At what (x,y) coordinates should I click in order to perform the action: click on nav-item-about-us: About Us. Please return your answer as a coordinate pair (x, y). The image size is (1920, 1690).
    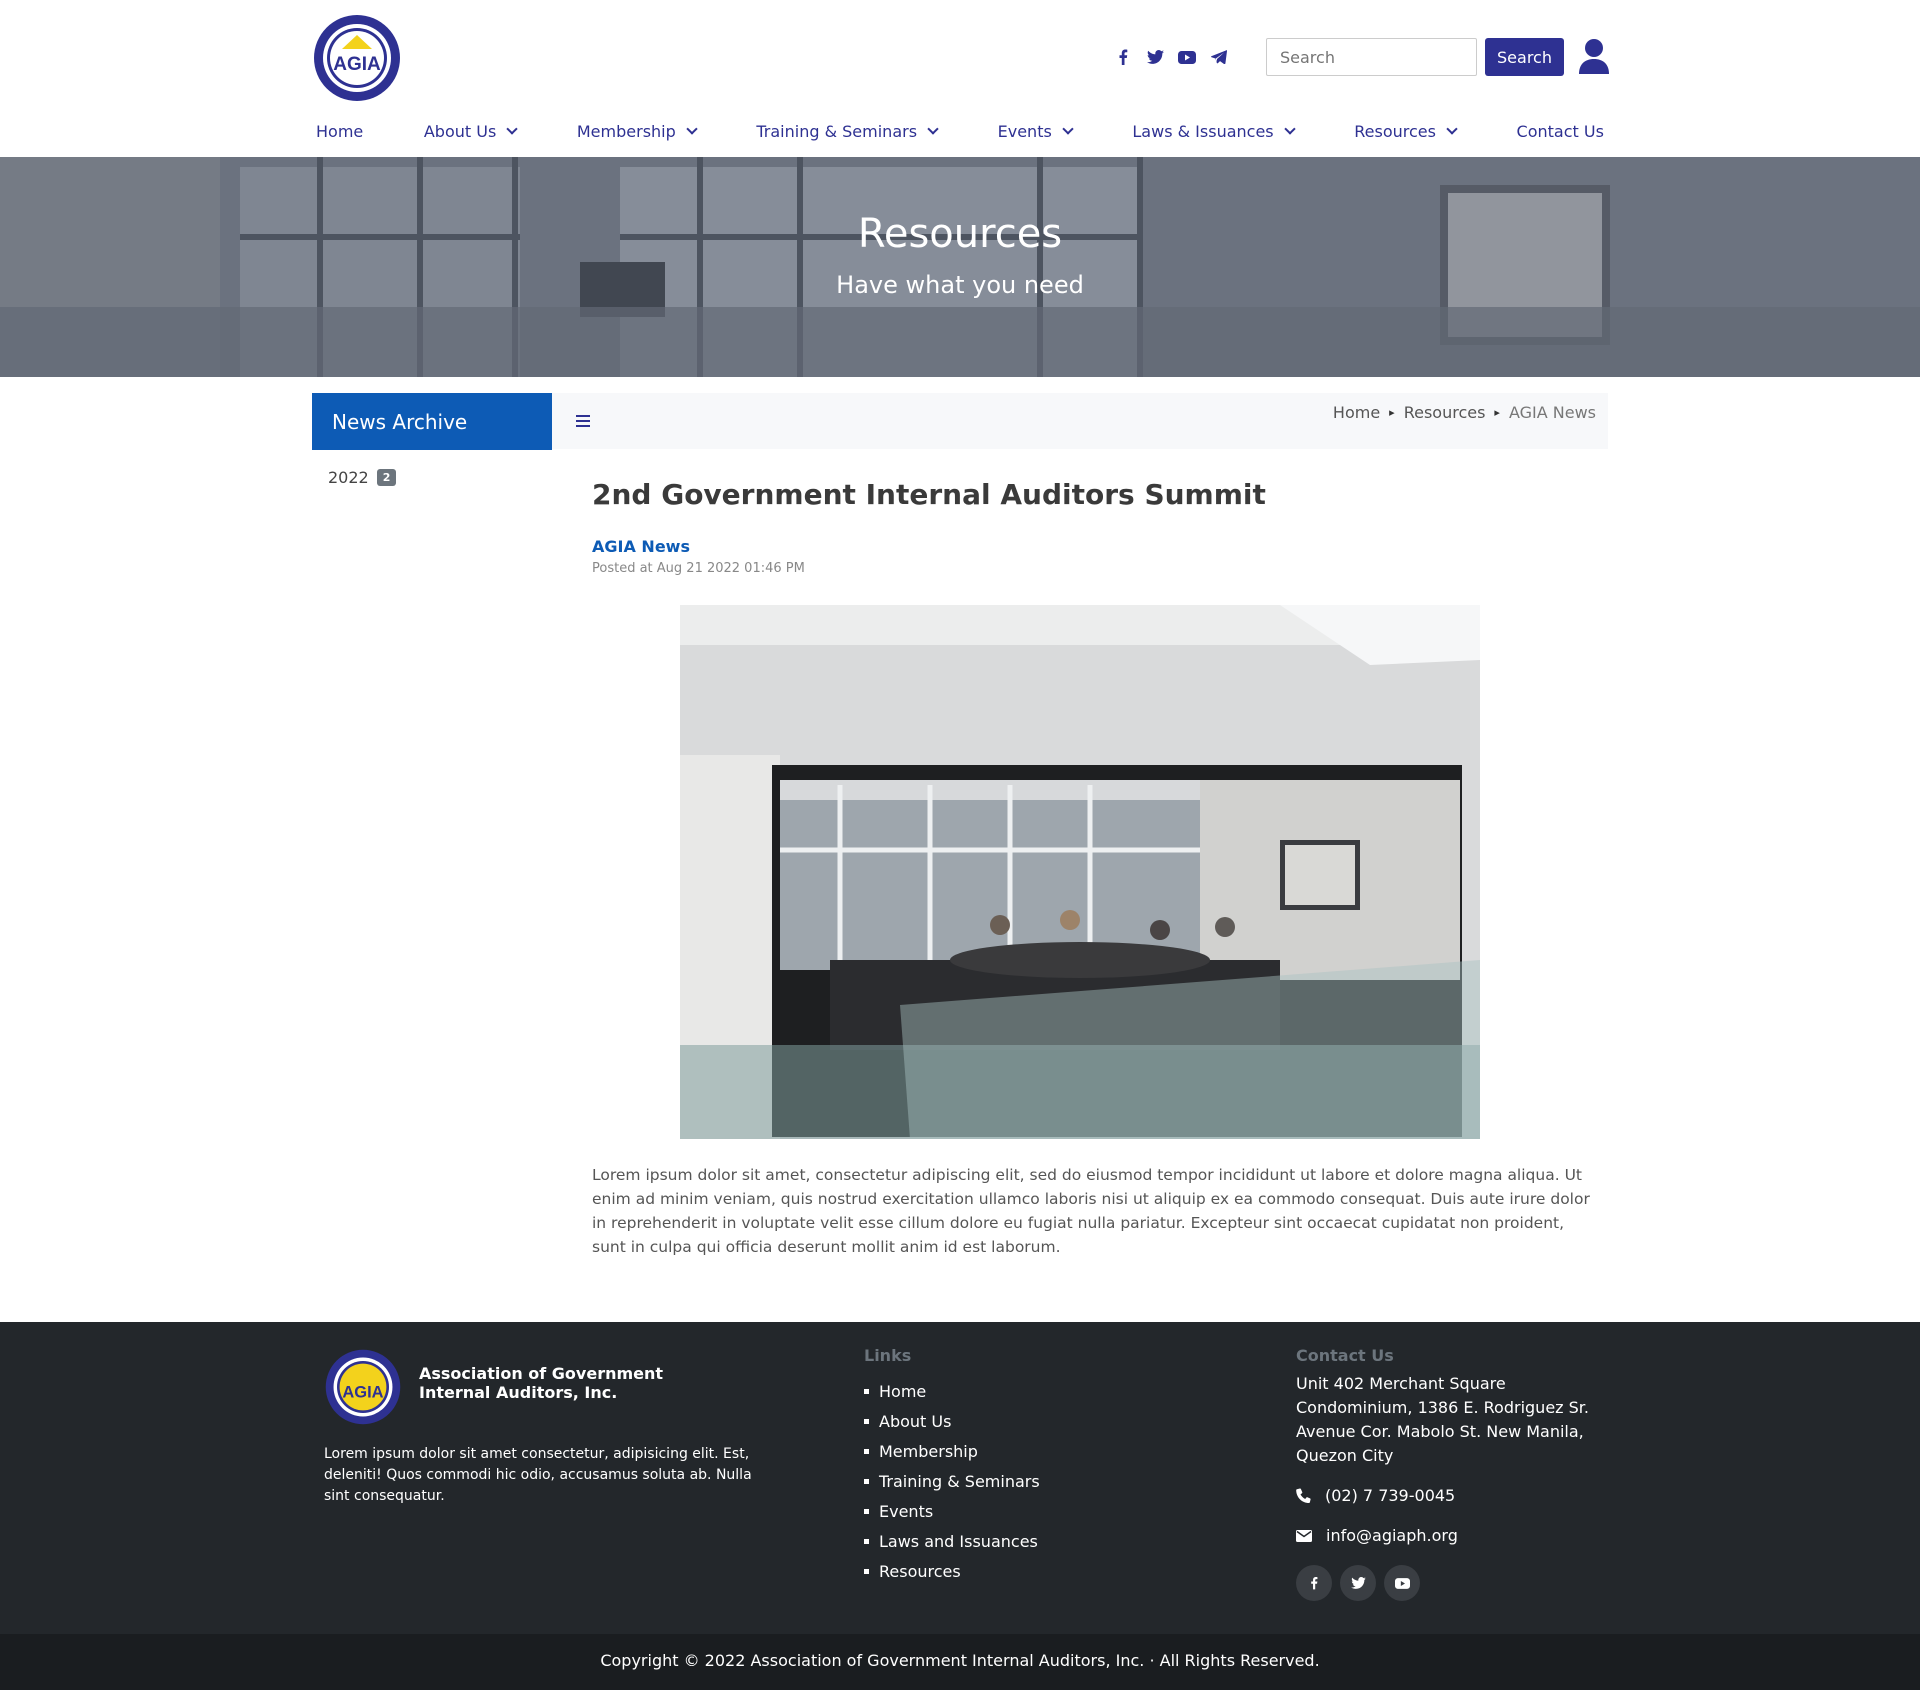
    Looking at the image, I should click on (470, 131).